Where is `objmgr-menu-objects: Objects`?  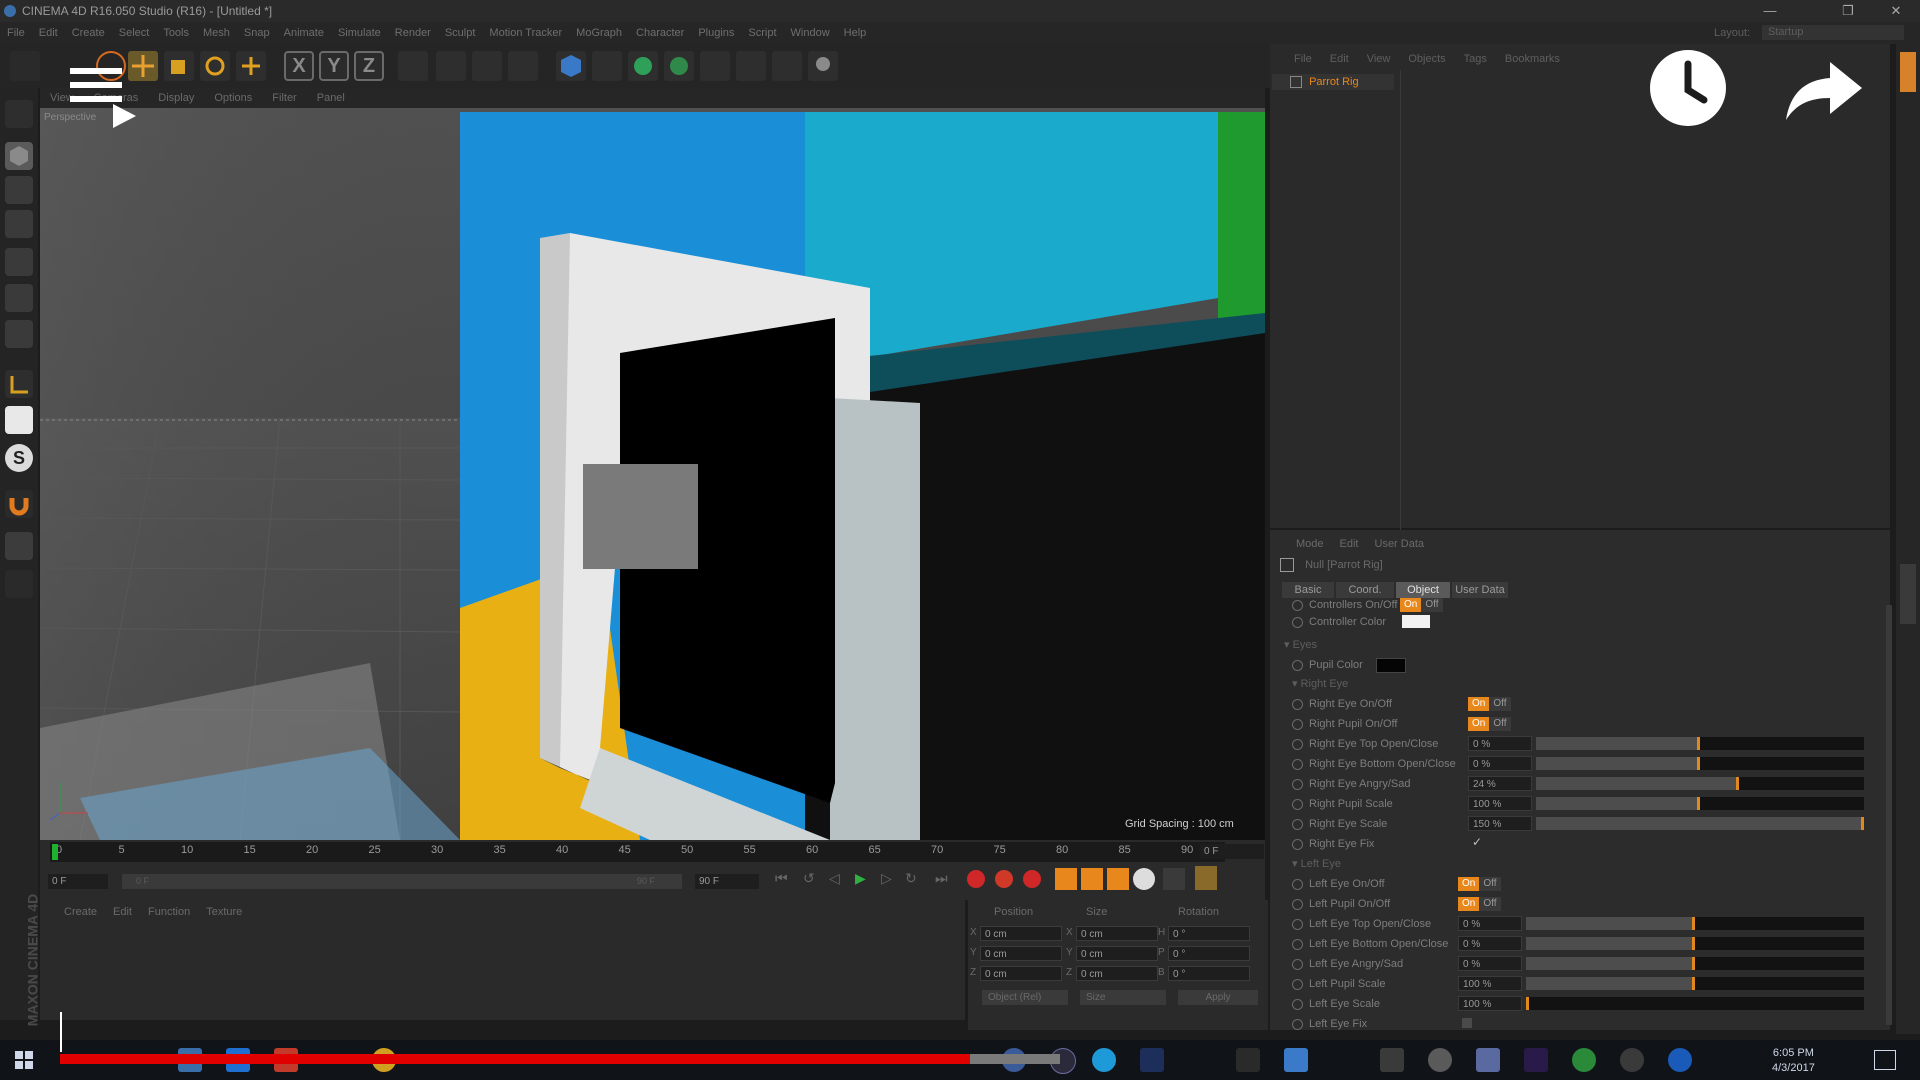
objmgr-menu-objects: Objects is located at coordinates (1426, 59).